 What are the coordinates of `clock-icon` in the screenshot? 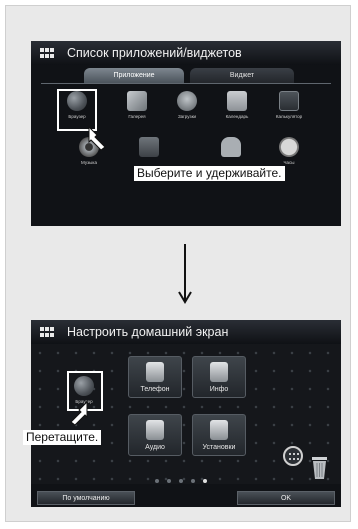 It's located at (289, 147).